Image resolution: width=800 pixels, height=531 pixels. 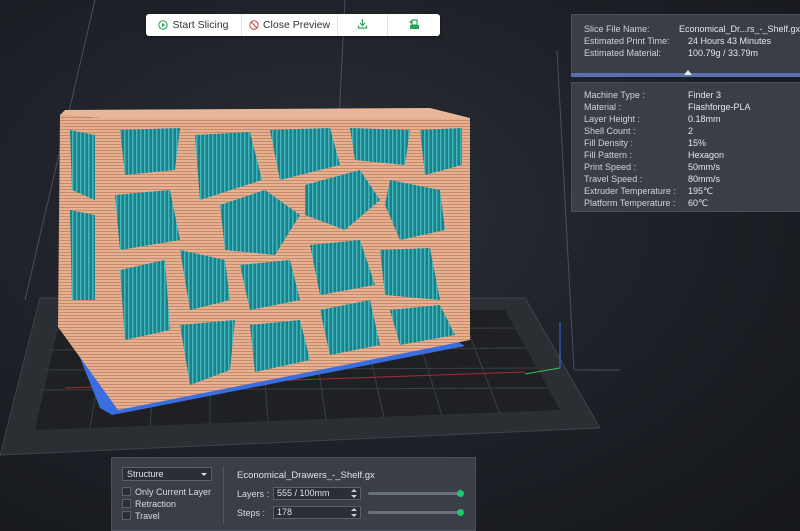 What do you see at coordinates (163, 25) in the screenshot?
I see `play-circle-icon` at bounding box center [163, 25].